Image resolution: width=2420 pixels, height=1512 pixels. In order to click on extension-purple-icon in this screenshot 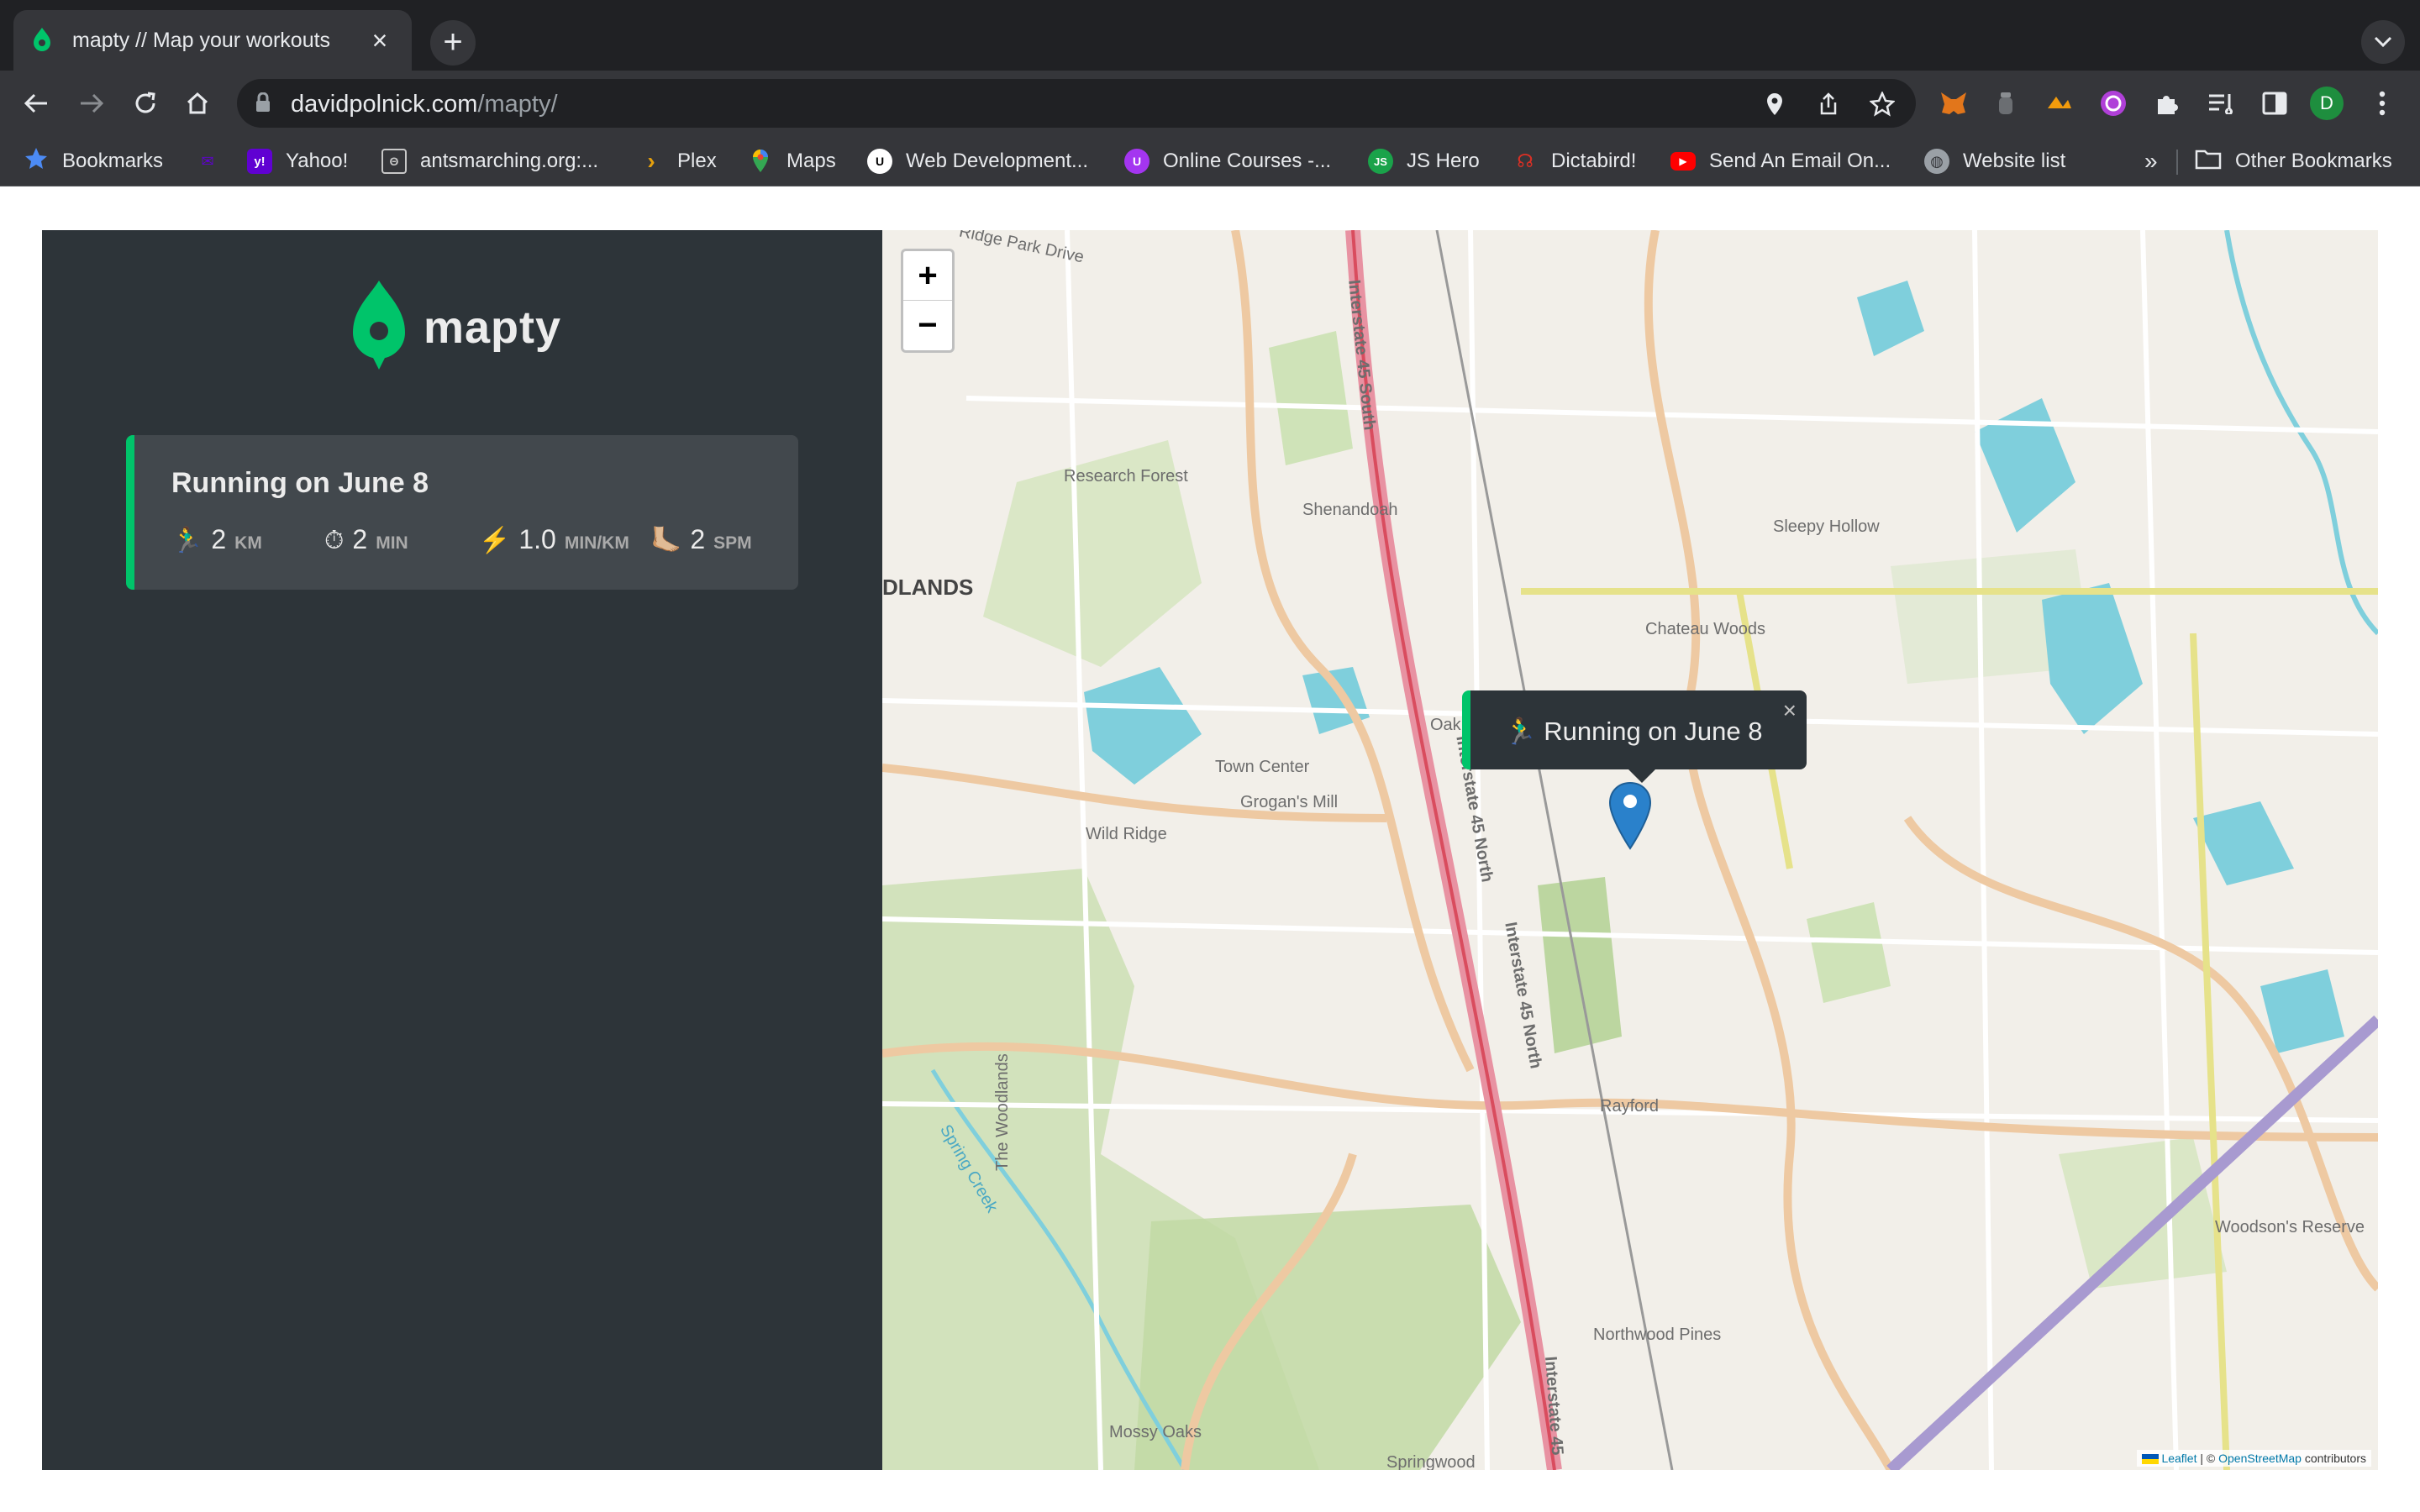, I will do `click(2113, 103)`.